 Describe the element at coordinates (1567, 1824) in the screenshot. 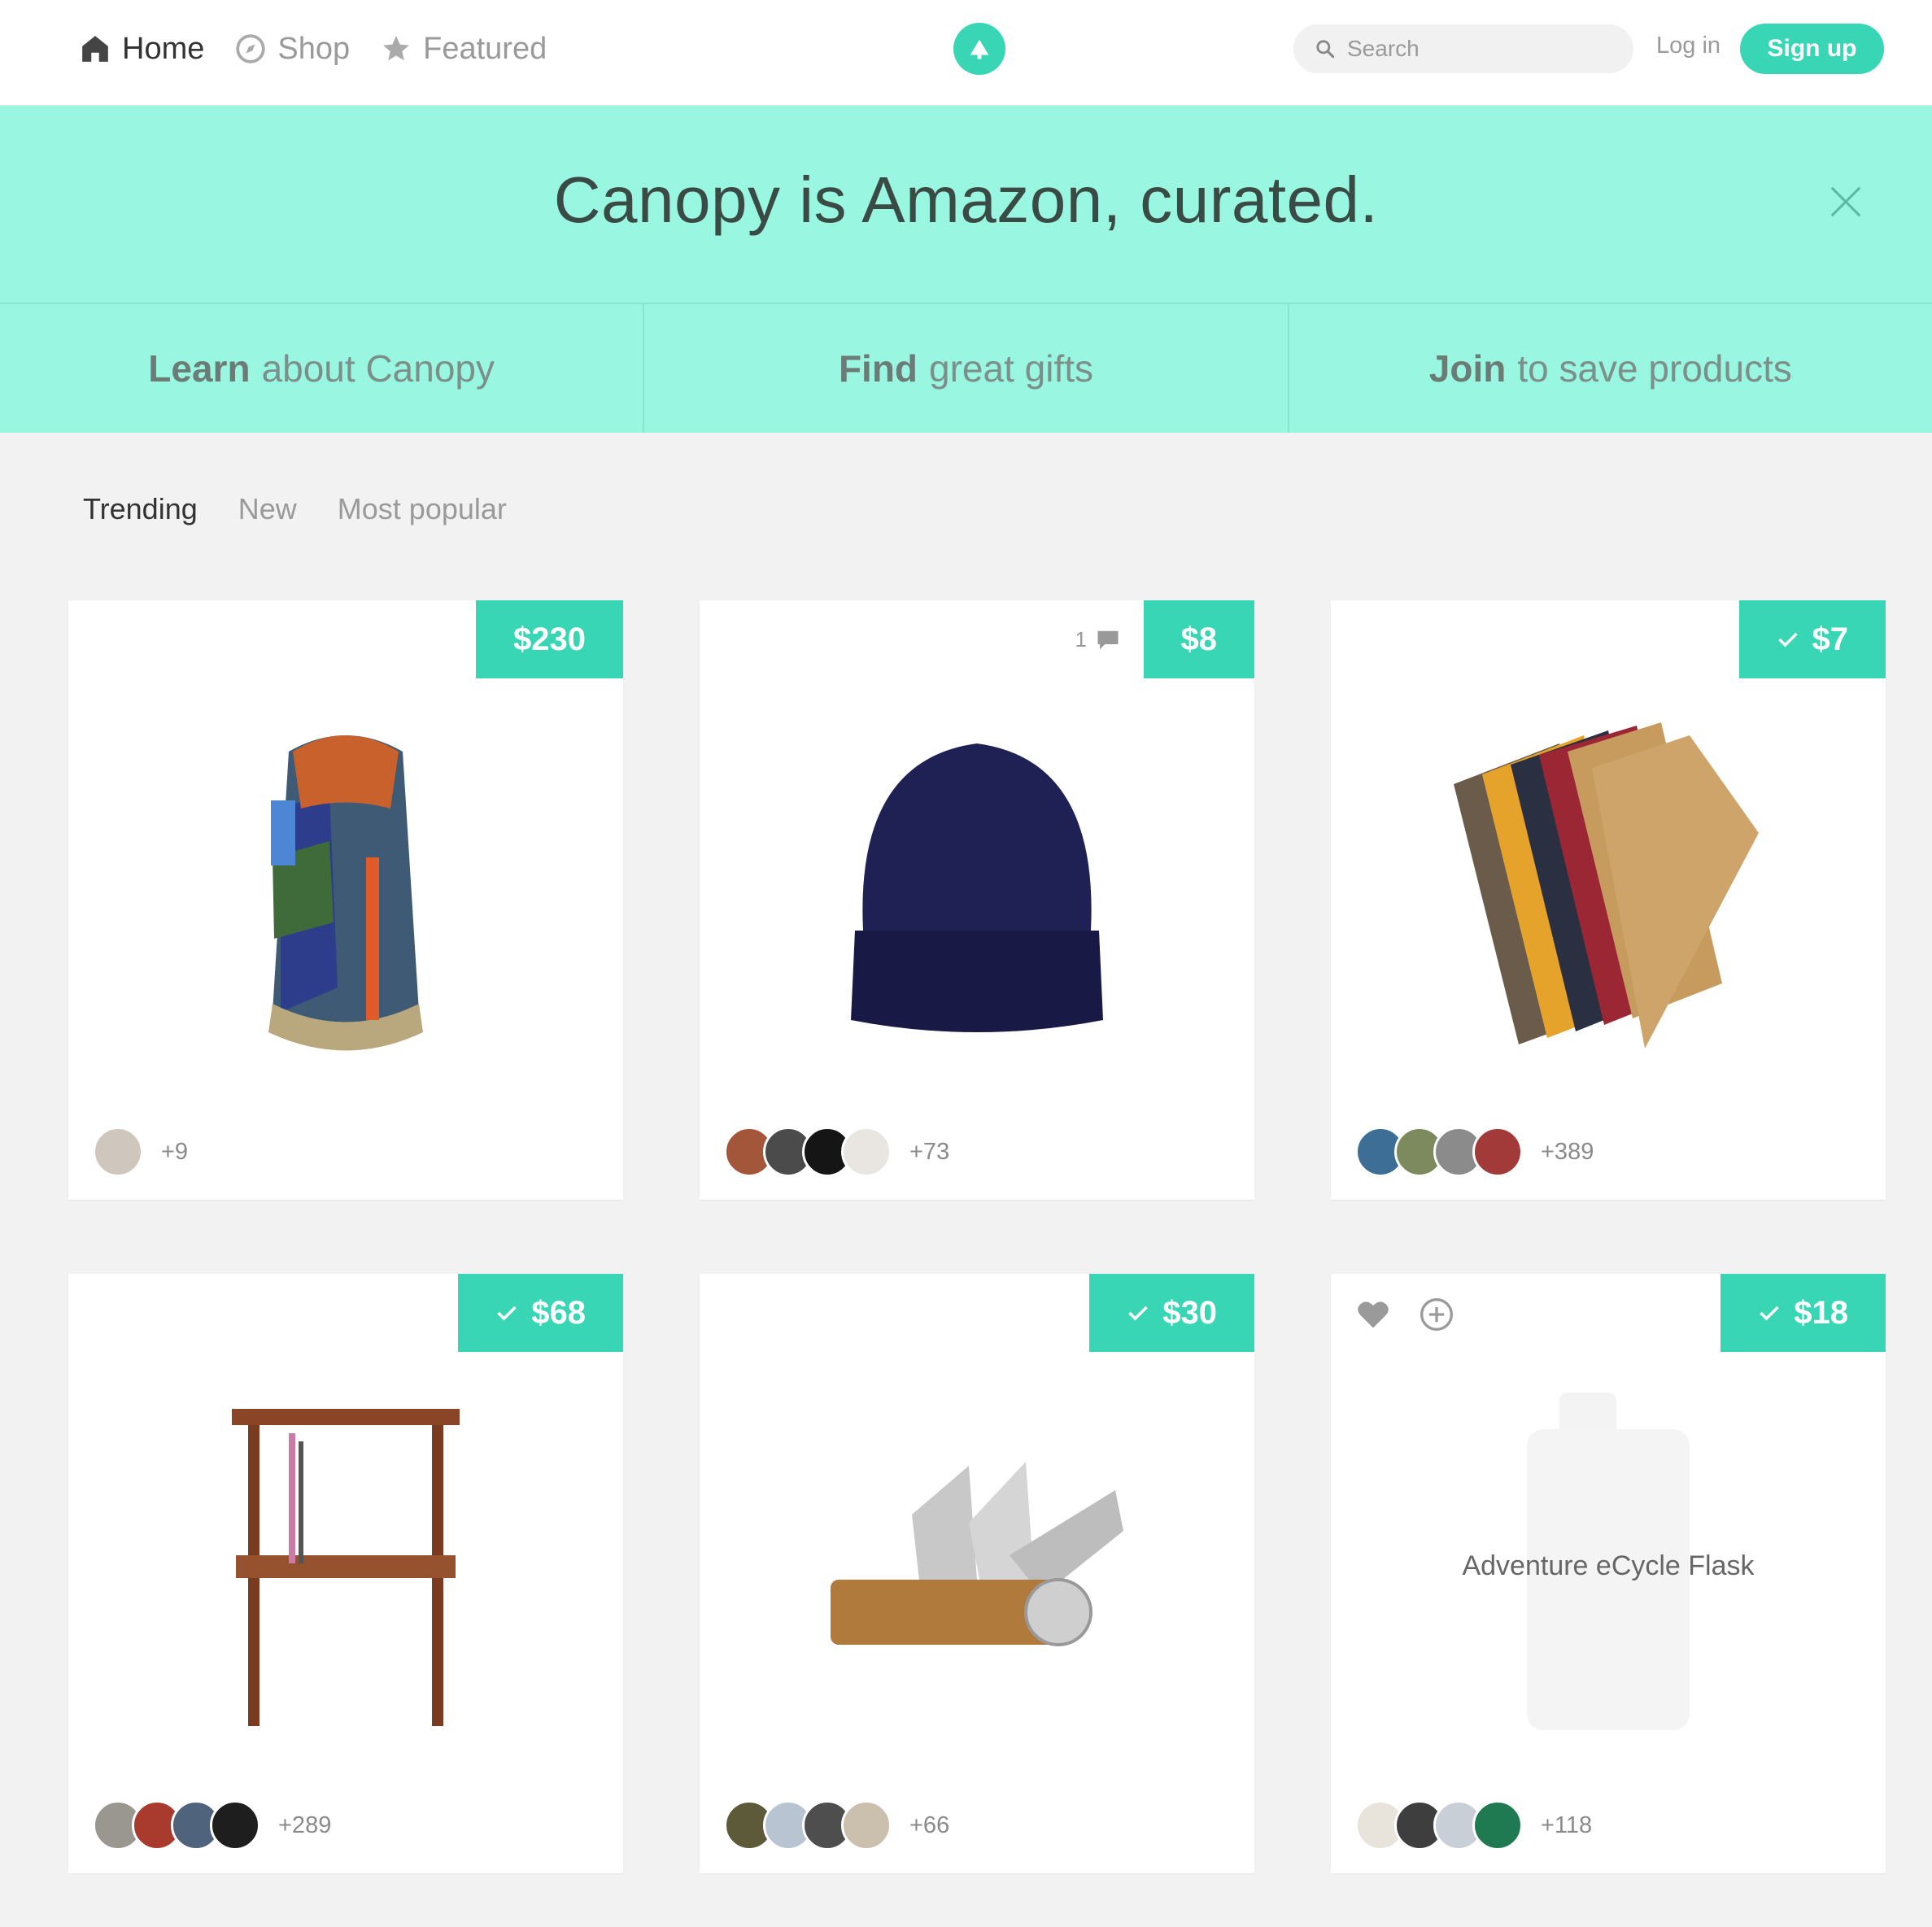

I see `saved-count: +118` at that location.